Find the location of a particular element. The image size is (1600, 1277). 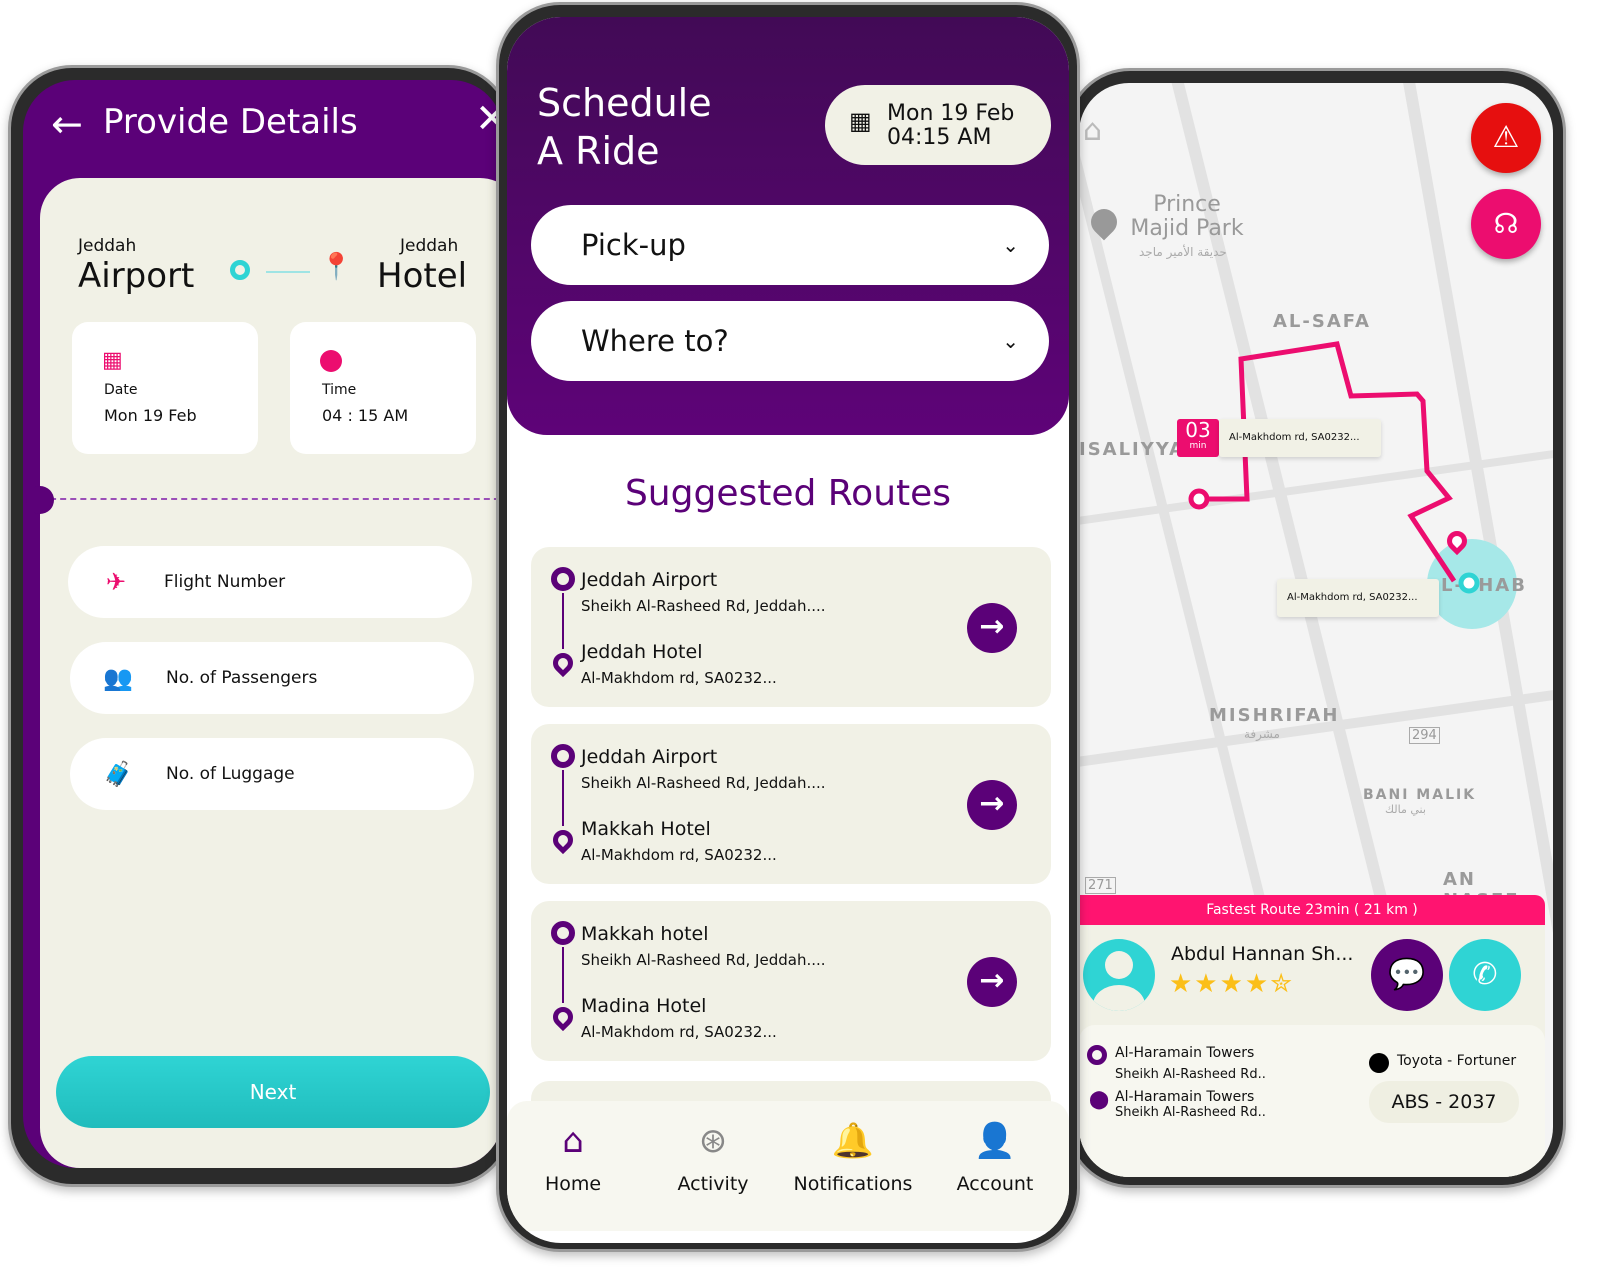

destination-pin-icon: 📍 is located at coordinates (336, 267).